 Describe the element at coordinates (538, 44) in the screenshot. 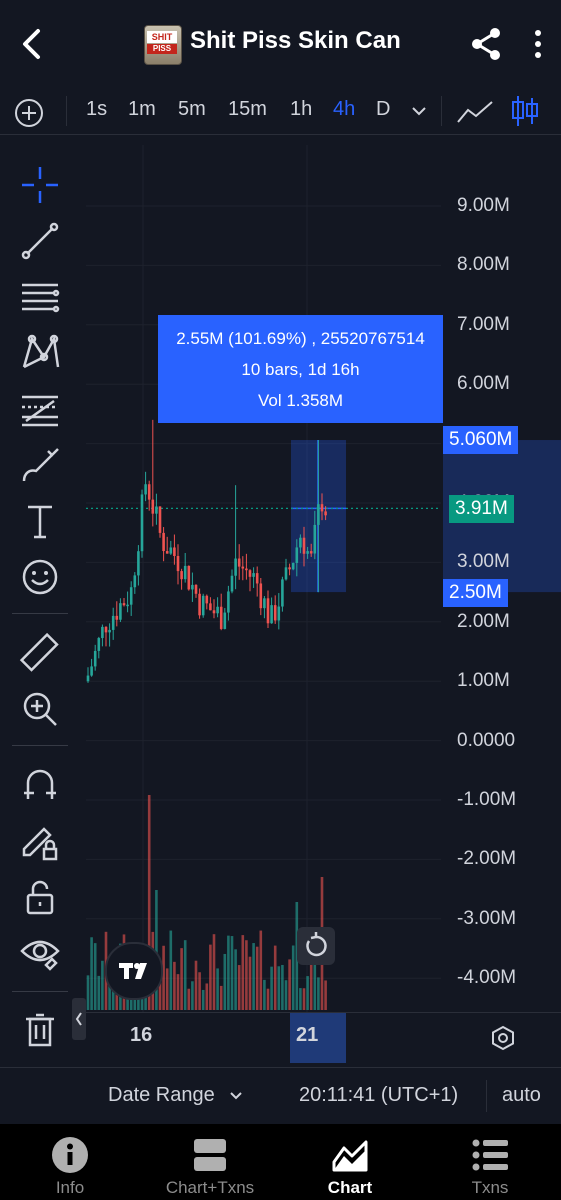

I see `more-menu-icon` at that location.